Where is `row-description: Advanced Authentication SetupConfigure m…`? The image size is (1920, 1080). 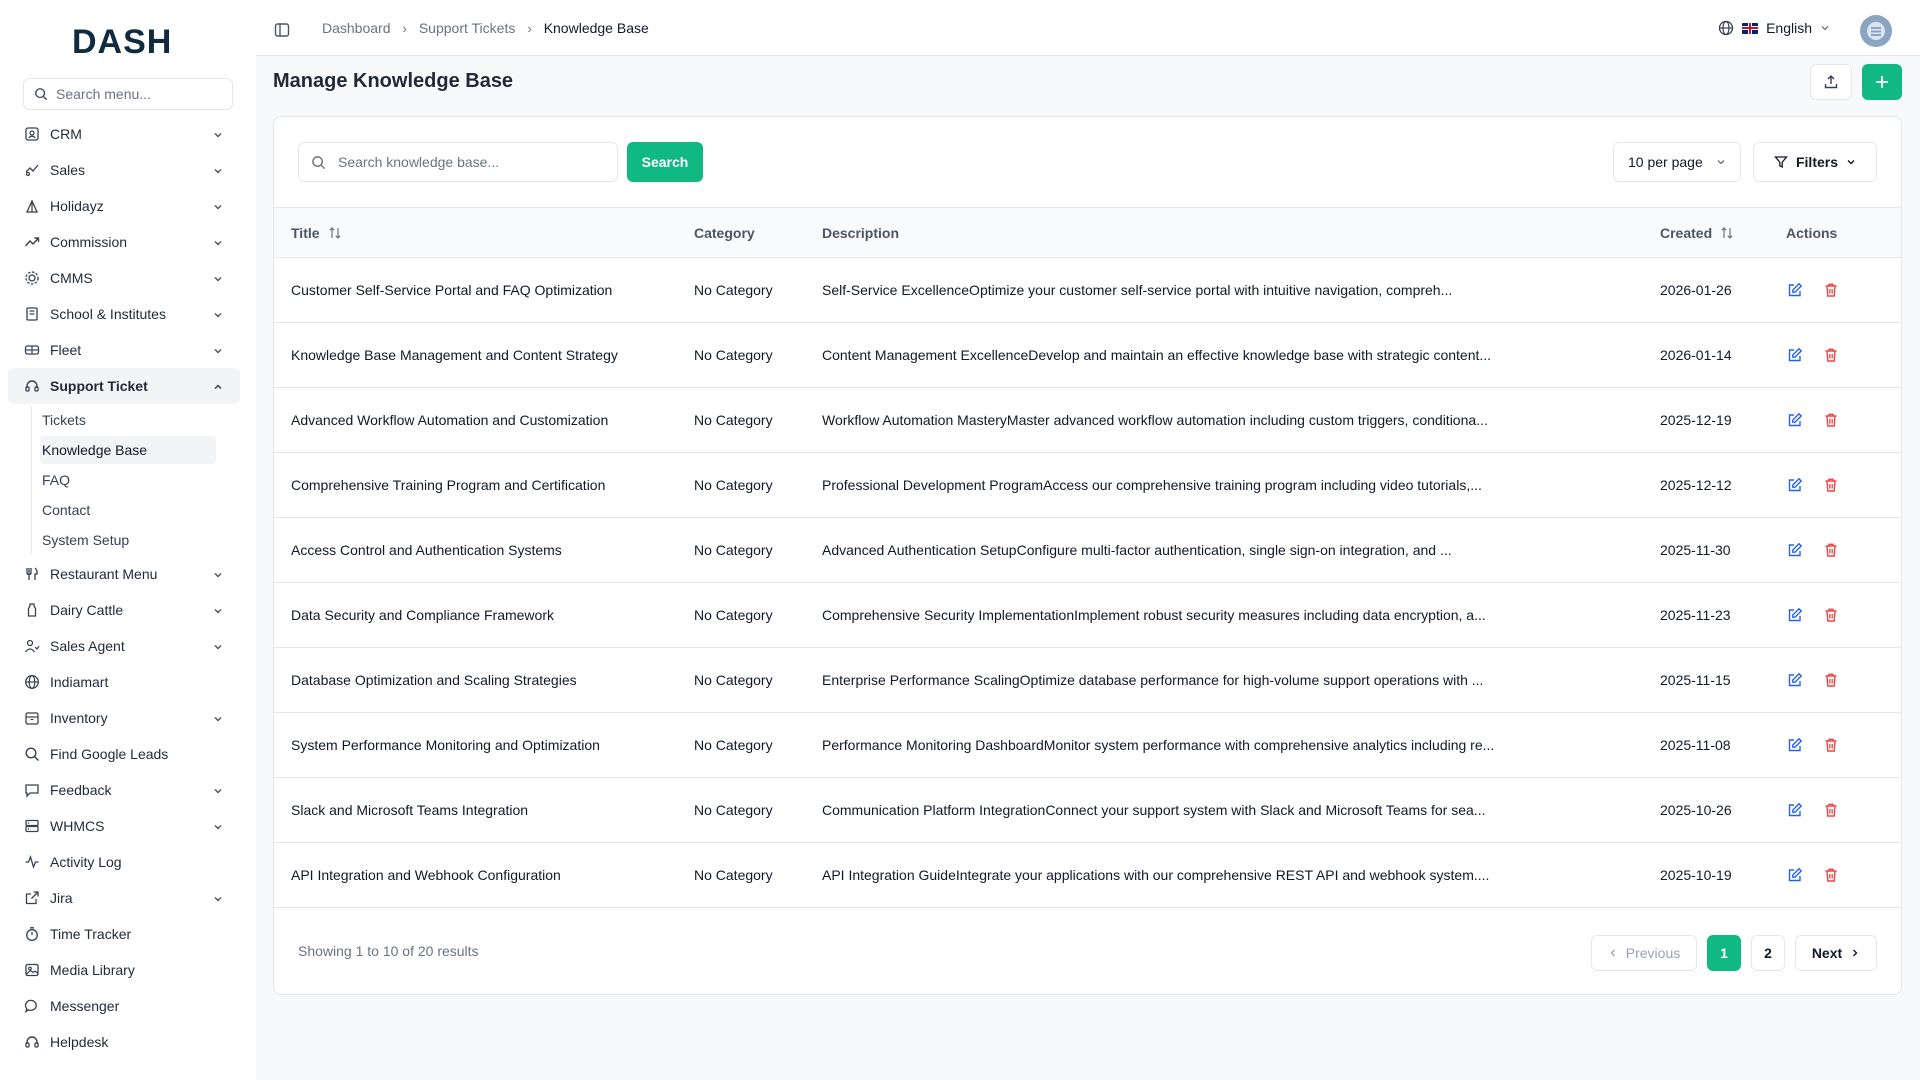
row-description: Advanced Authentication SetupConfigure m… is located at coordinates (1137, 550).